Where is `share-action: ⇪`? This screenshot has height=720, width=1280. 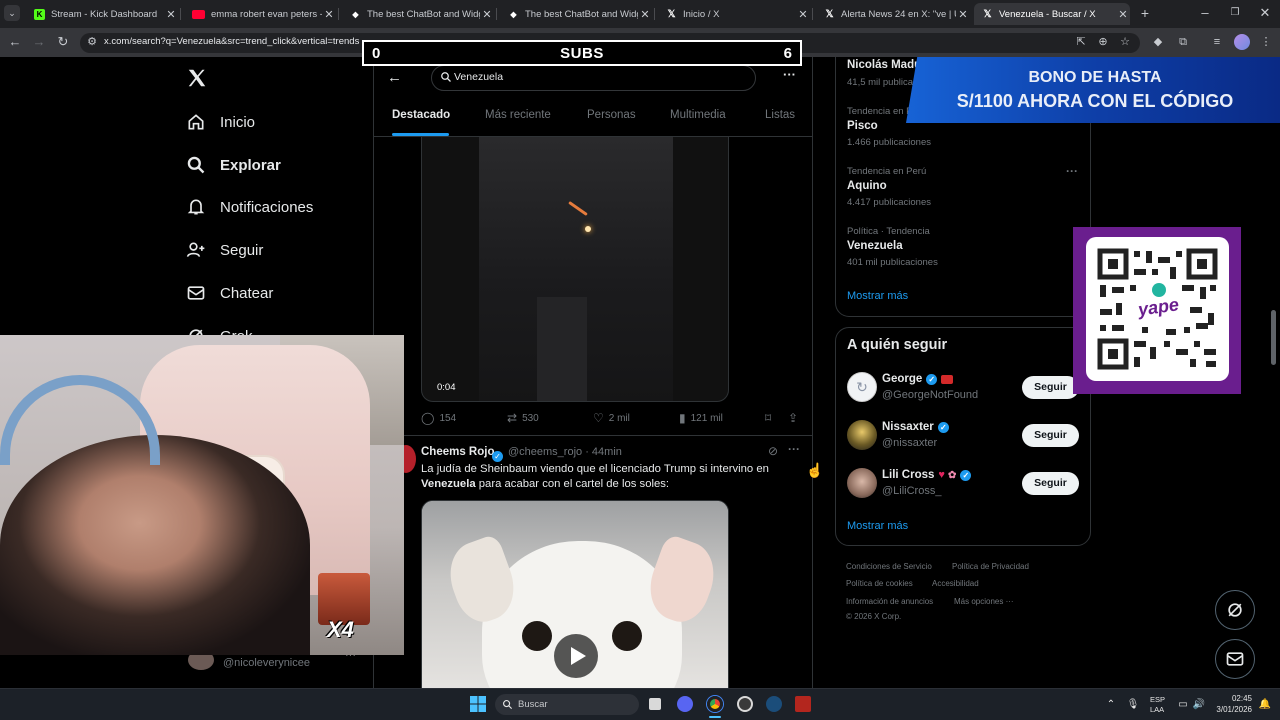 share-action: ⇪ is located at coordinates (795, 418).